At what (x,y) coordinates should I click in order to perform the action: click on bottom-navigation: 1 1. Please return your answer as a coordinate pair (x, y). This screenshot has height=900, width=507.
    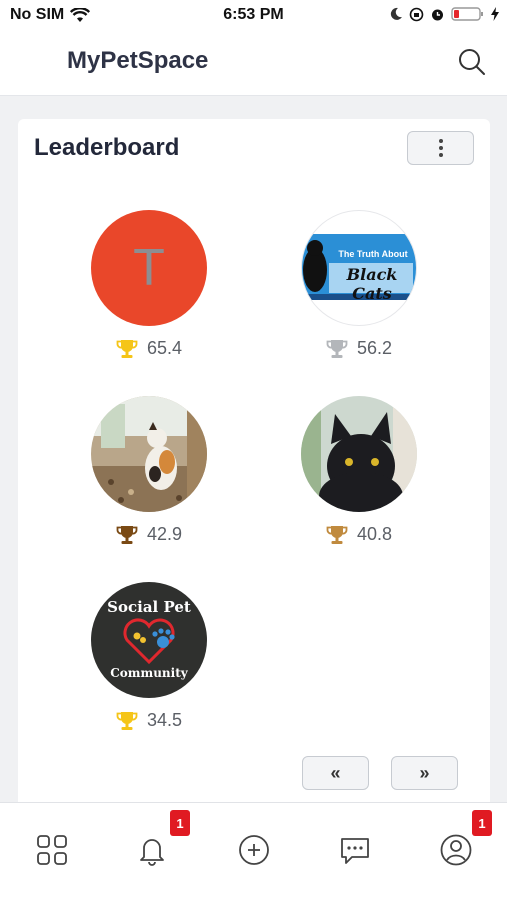
    Looking at the image, I should click on (253, 851).